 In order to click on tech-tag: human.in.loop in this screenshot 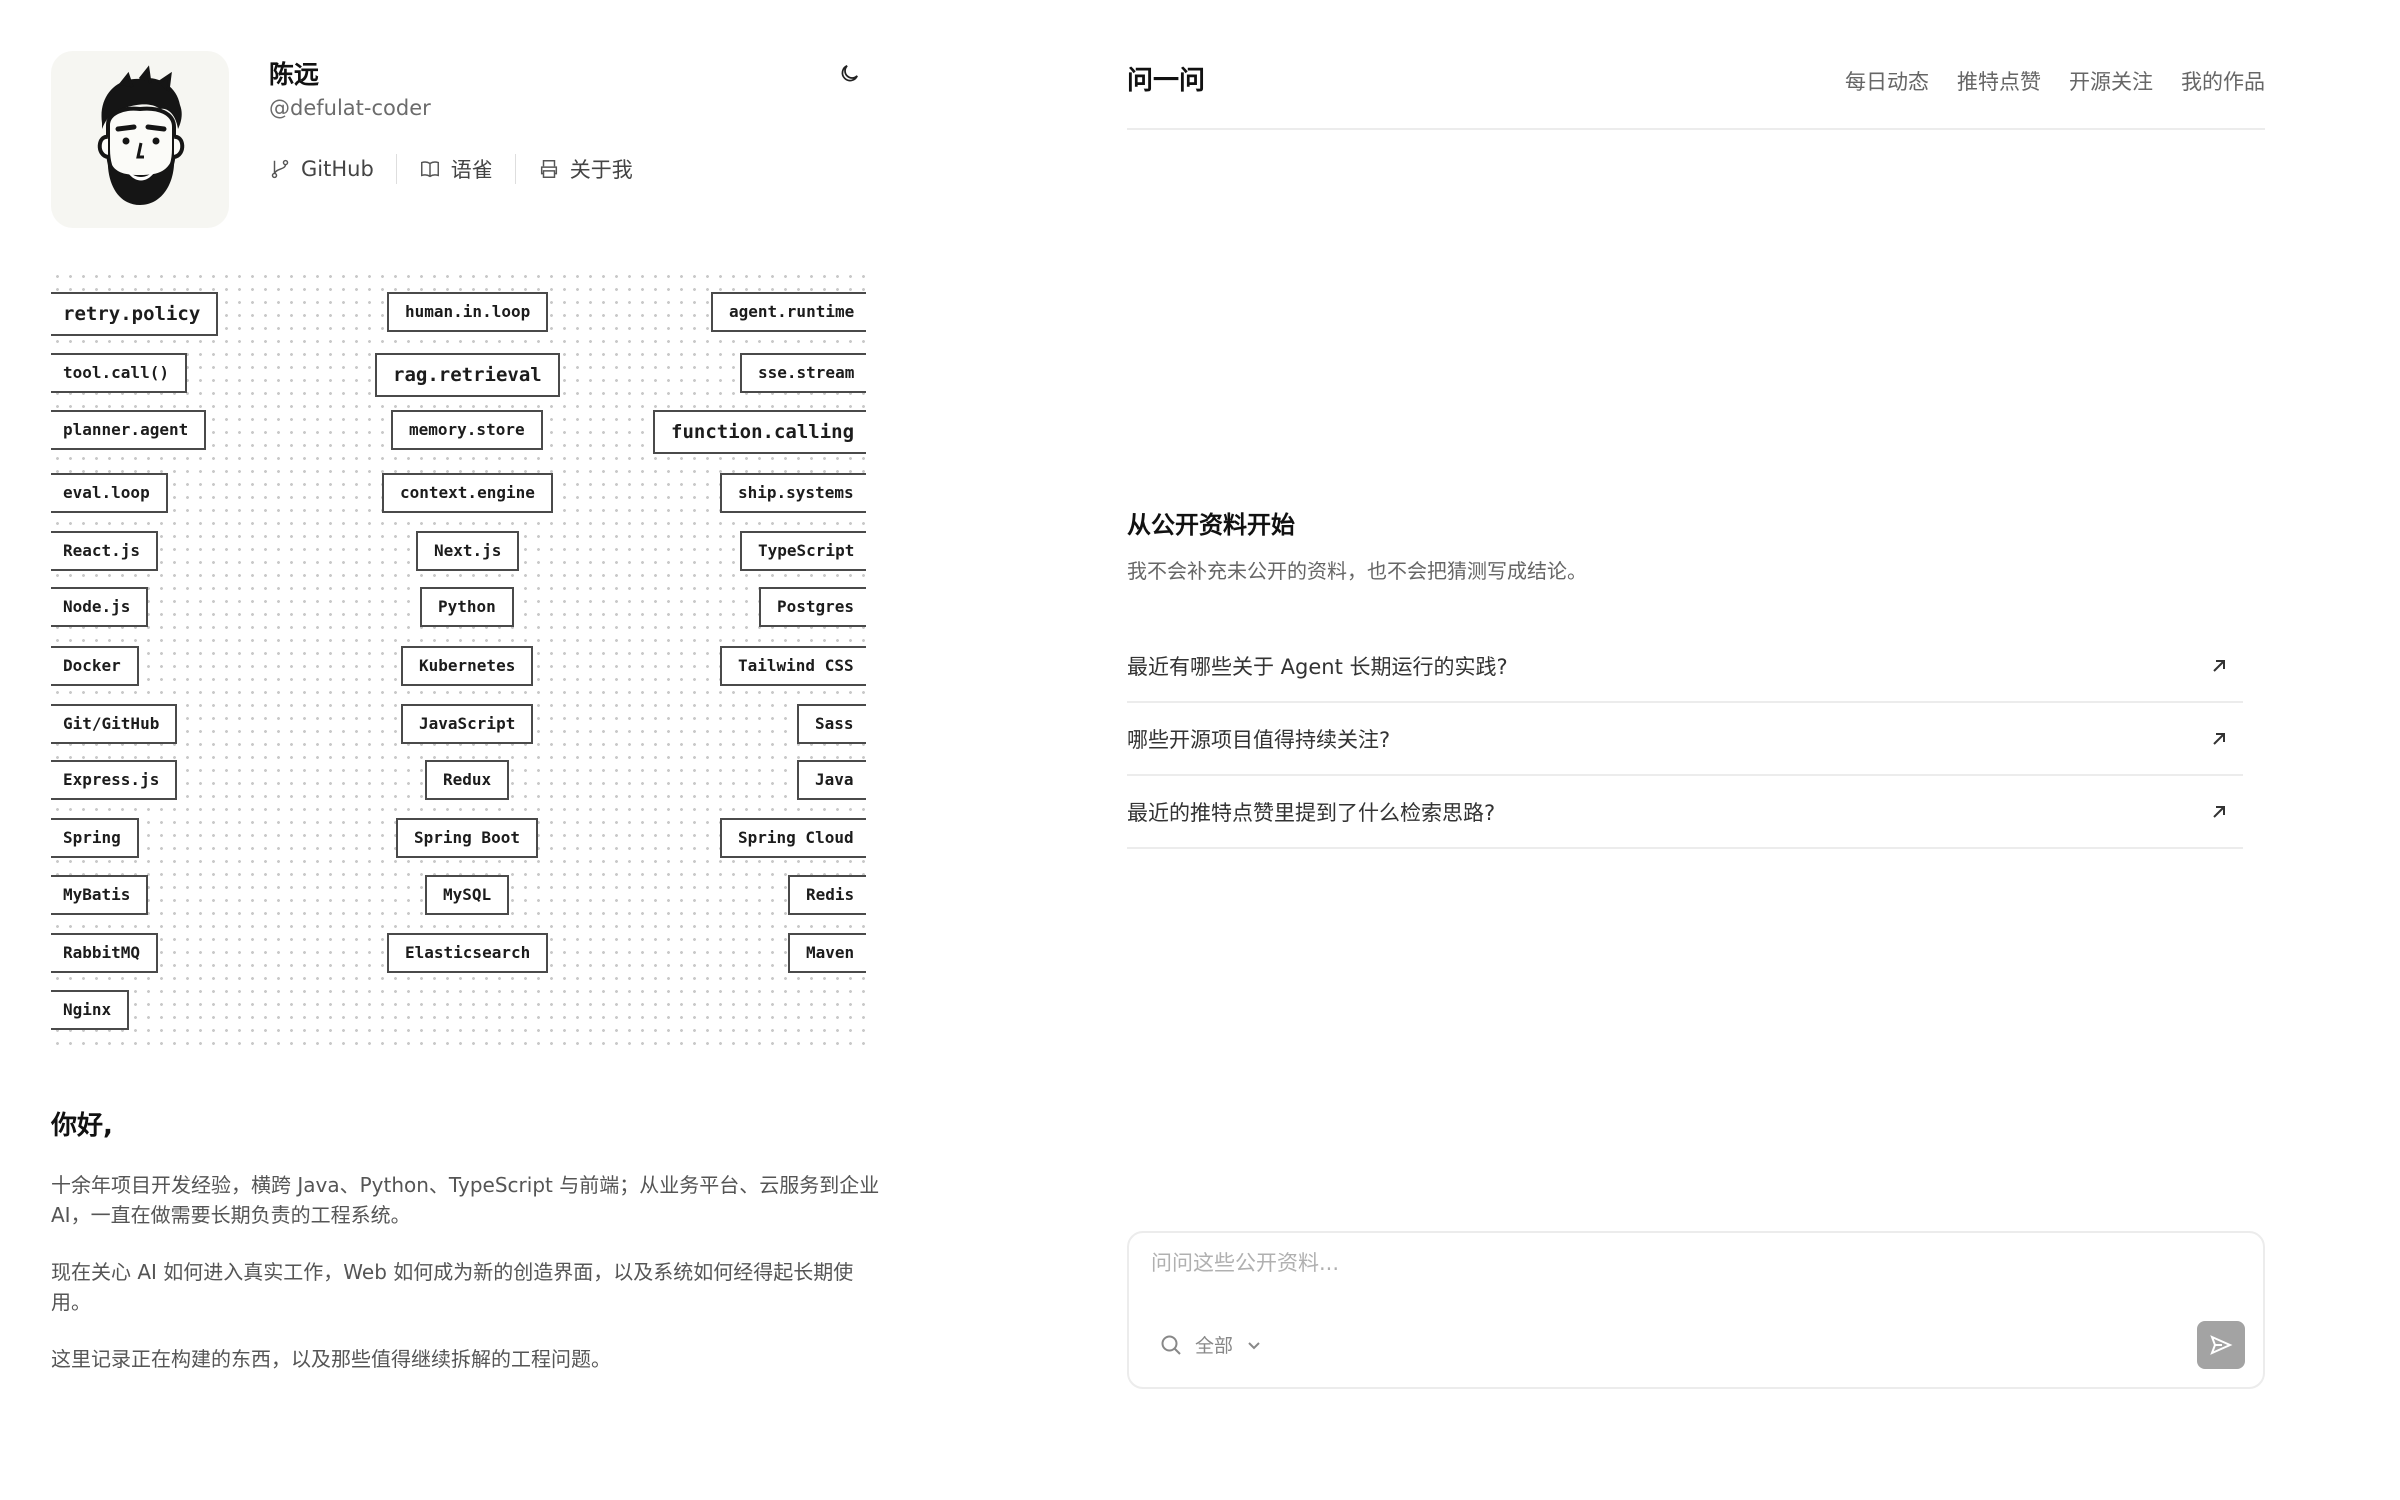, I will do `click(468, 312)`.